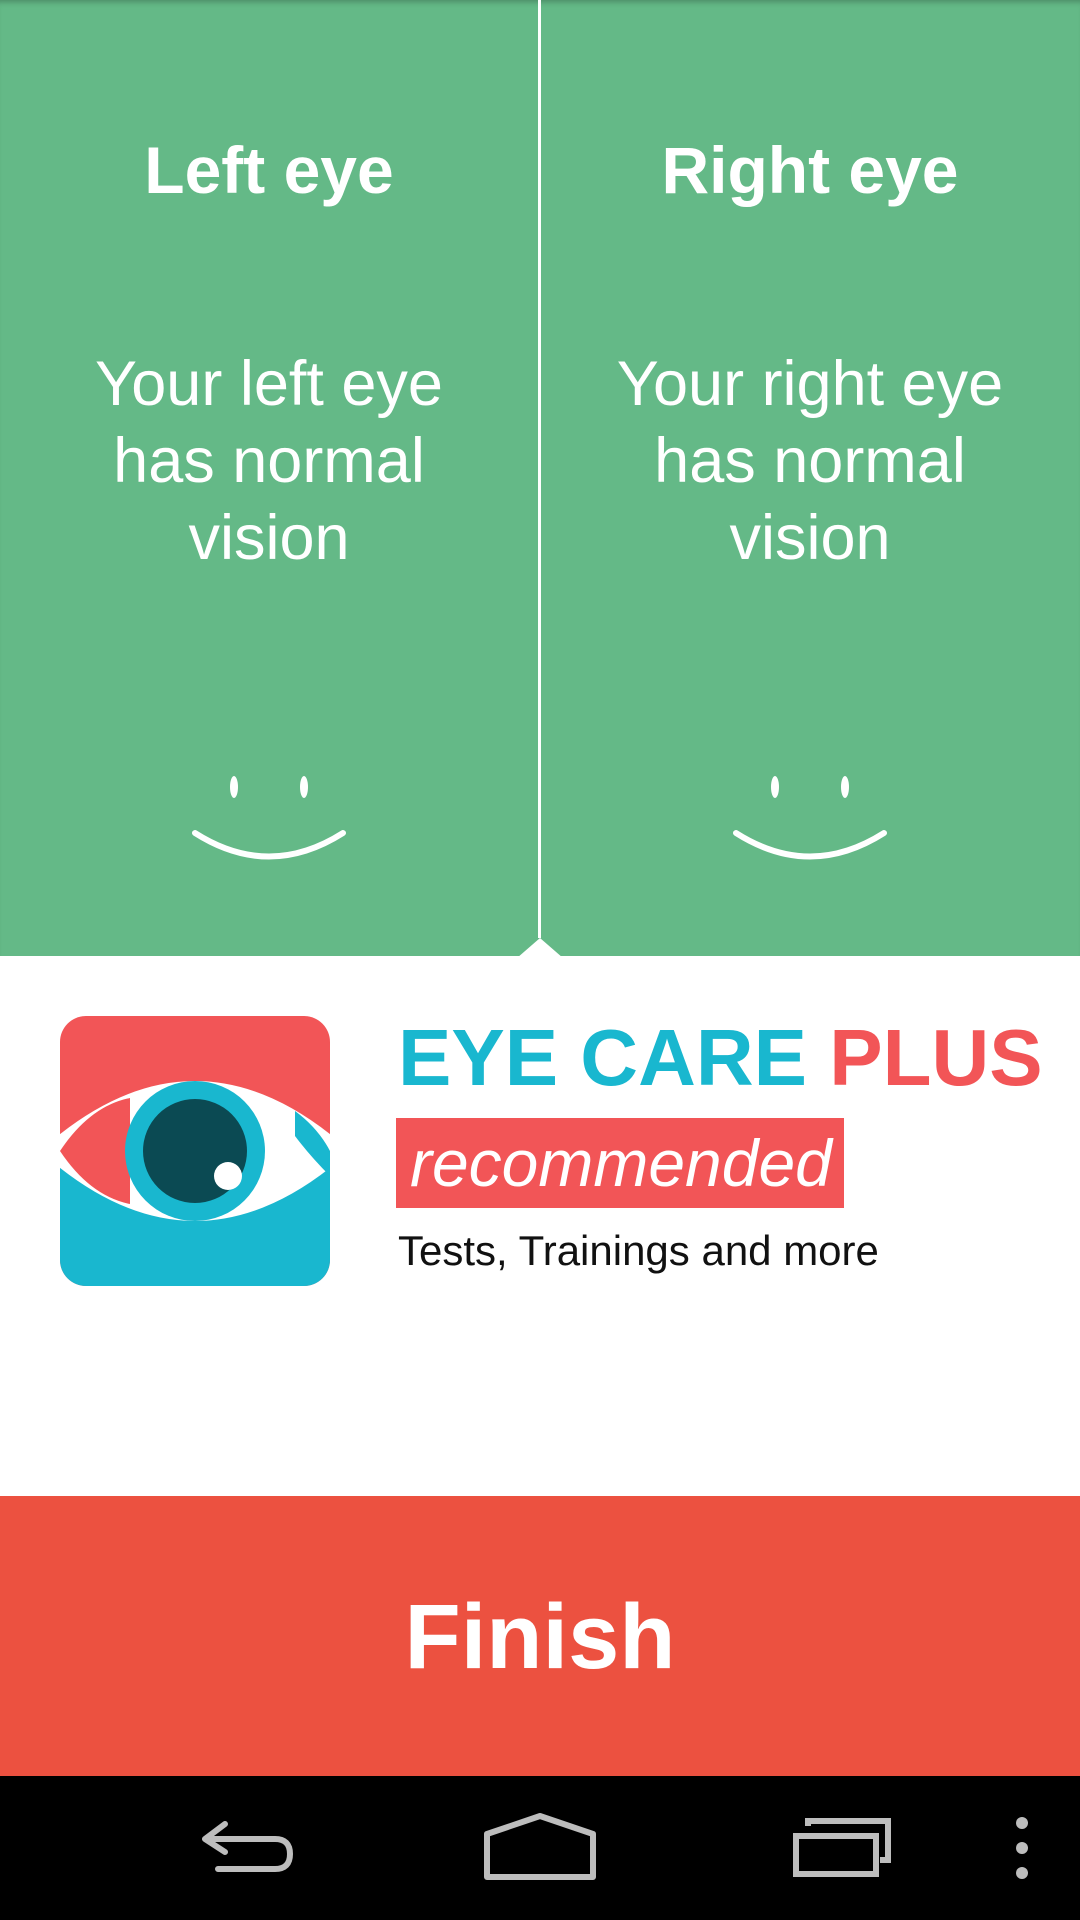  I want to click on back-button, so click(240, 1848).